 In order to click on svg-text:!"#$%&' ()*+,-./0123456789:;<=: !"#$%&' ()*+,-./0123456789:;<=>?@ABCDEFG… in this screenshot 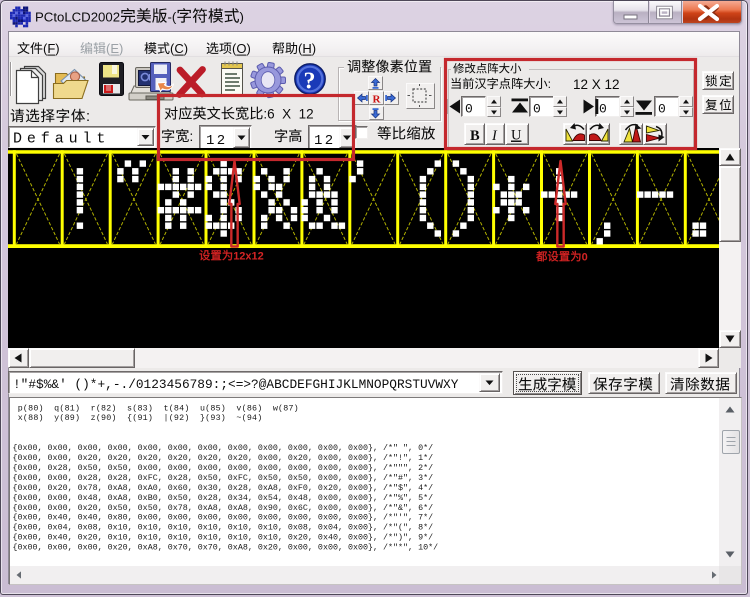, I will do `click(236, 384)`.